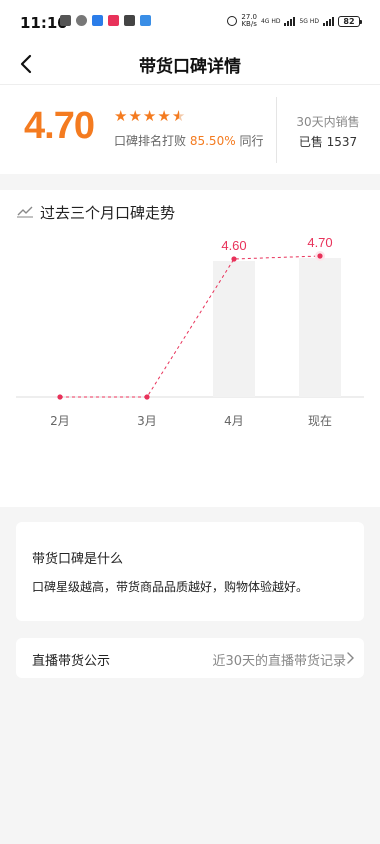  Describe the element at coordinates (60, 421) in the screenshot. I see `x-tick-label: 2月` at that location.